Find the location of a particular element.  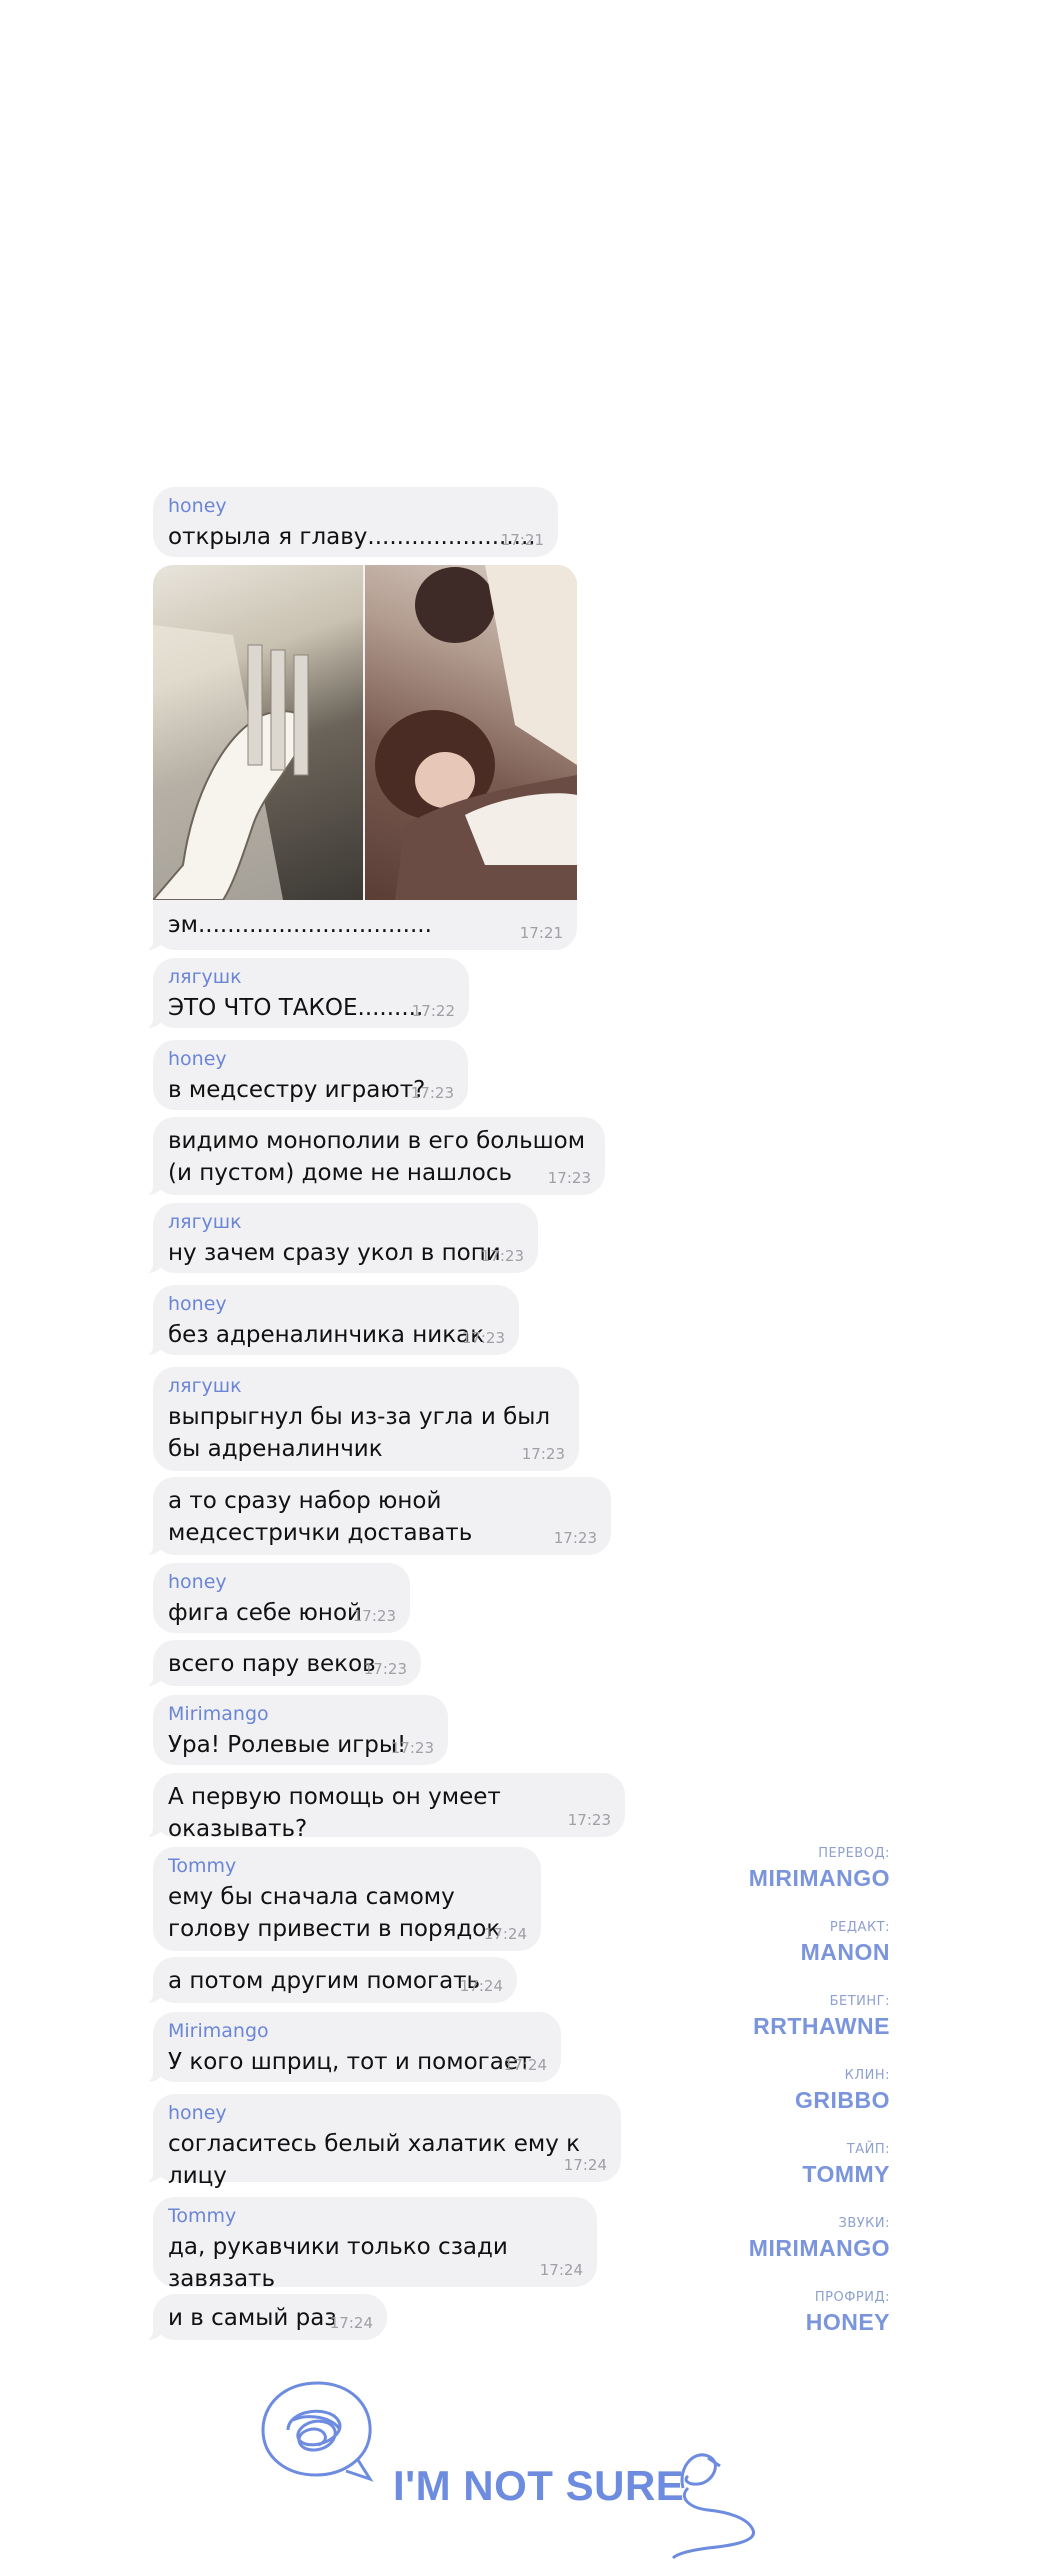

credit-name: TOMMY is located at coordinates (846, 2174).